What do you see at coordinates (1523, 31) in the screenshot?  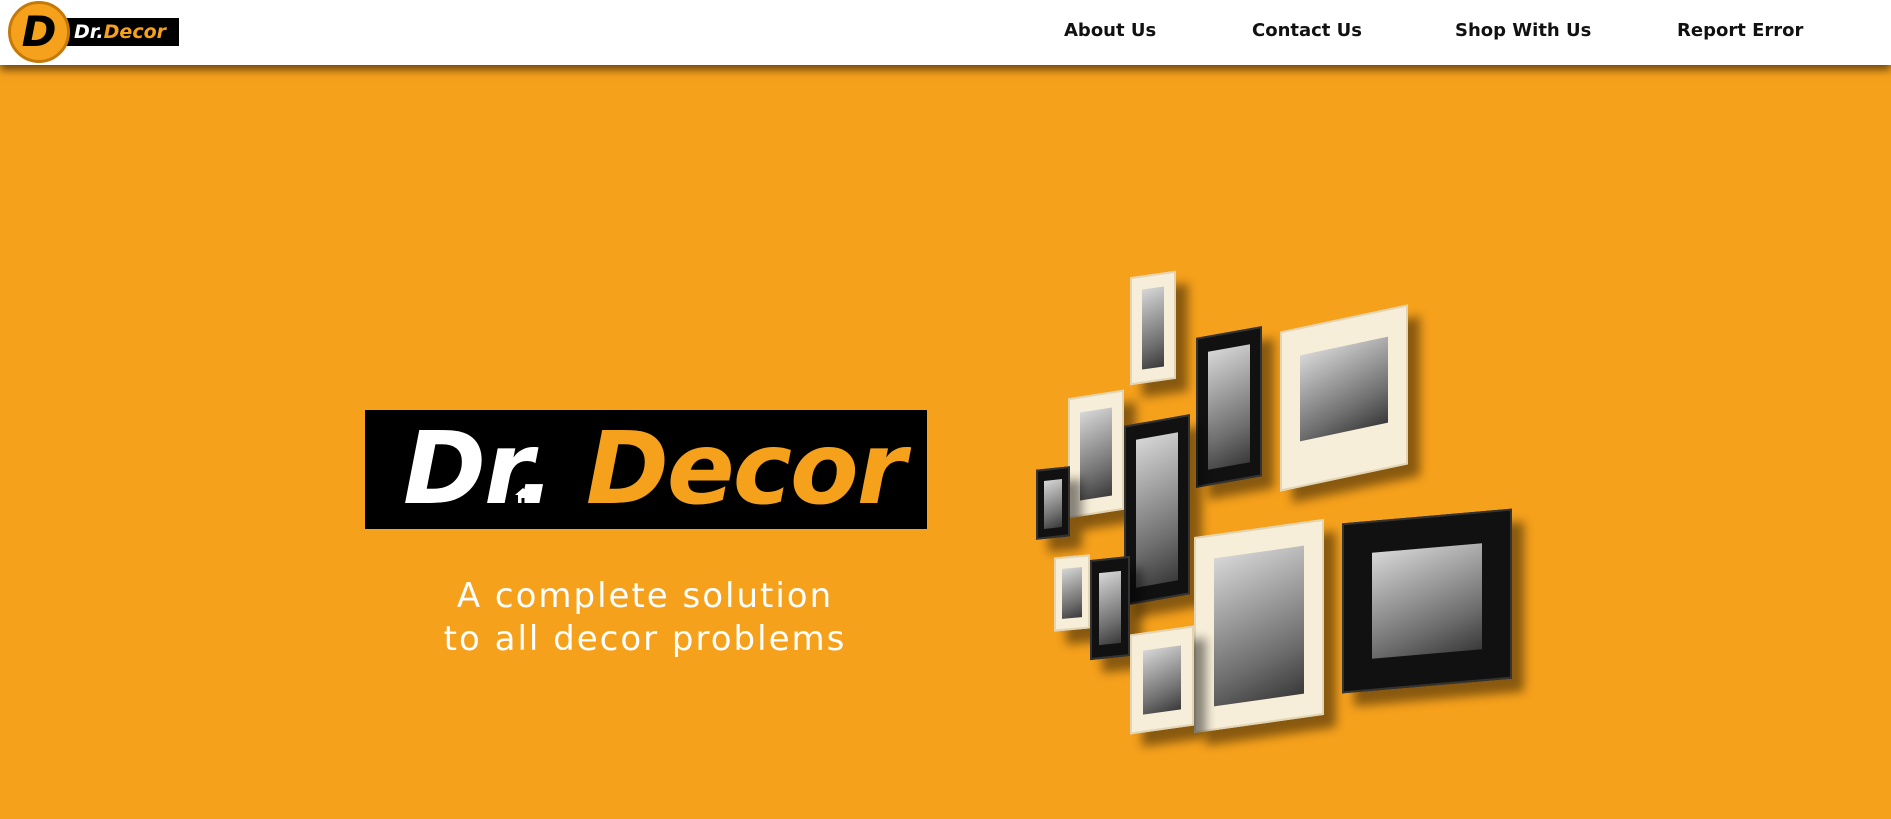 I see `nav-shop-with-us: Shop With Us` at bounding box center [1523, 31].